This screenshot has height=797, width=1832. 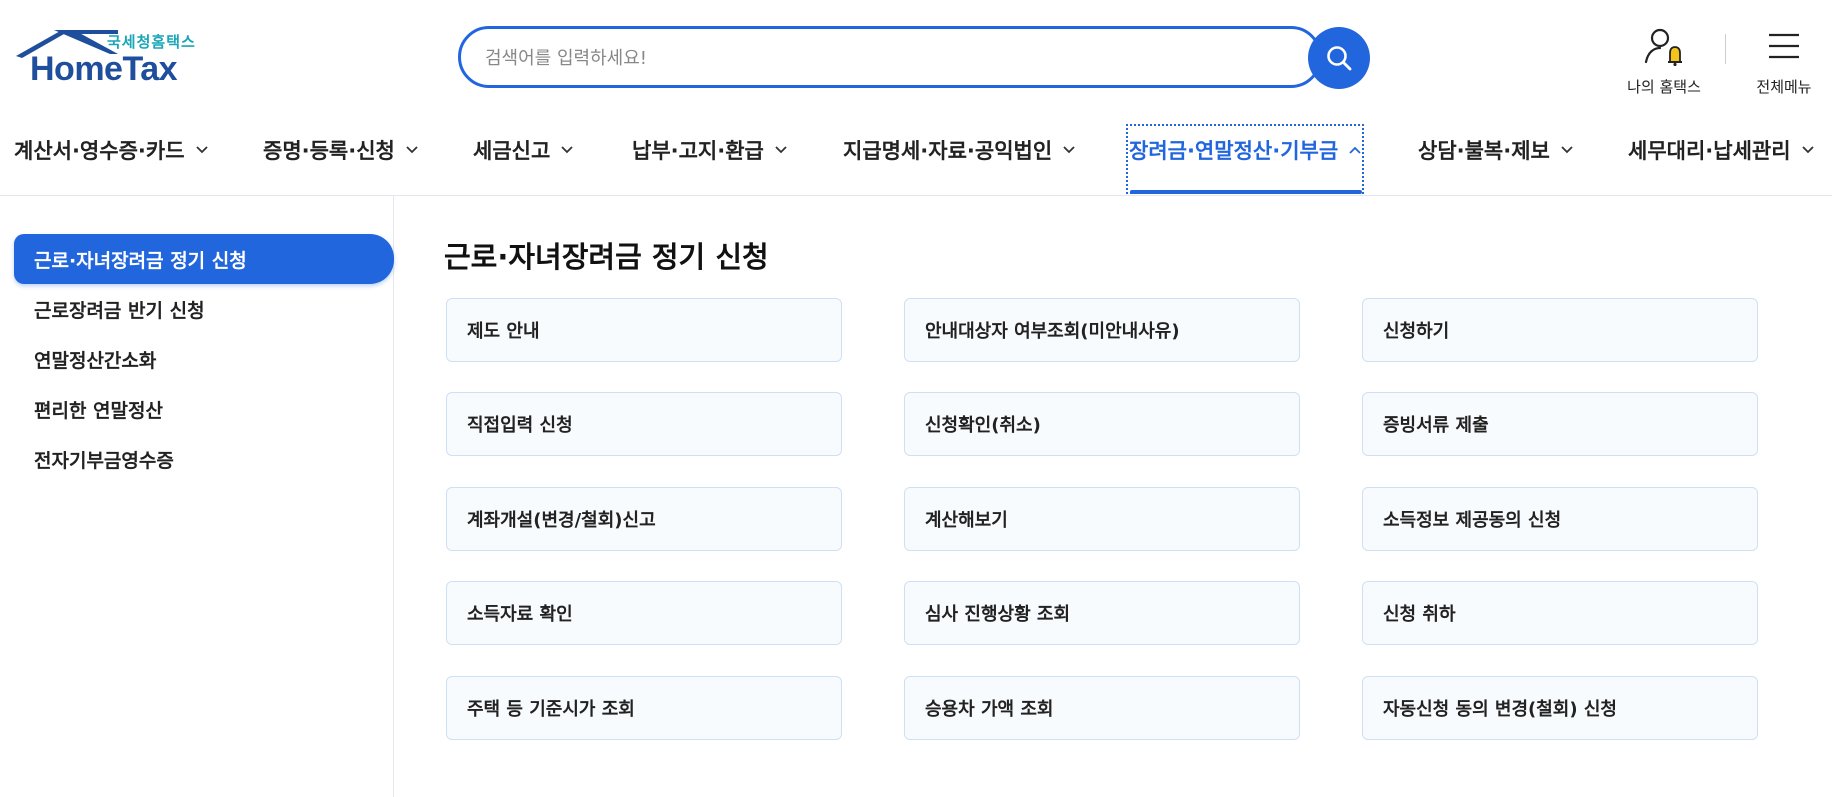 What do you see at coordinates (204, 459) in the screenshot?
I see `sidebar-item-e-donation-receipt: 전자기부금영수증` at bounding box center [204, 459].